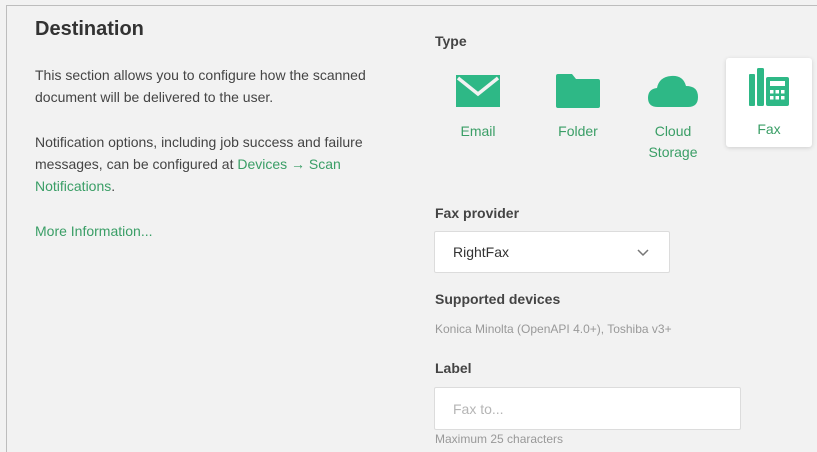  I want to click on type-option-label: Email, so click(478, 131).